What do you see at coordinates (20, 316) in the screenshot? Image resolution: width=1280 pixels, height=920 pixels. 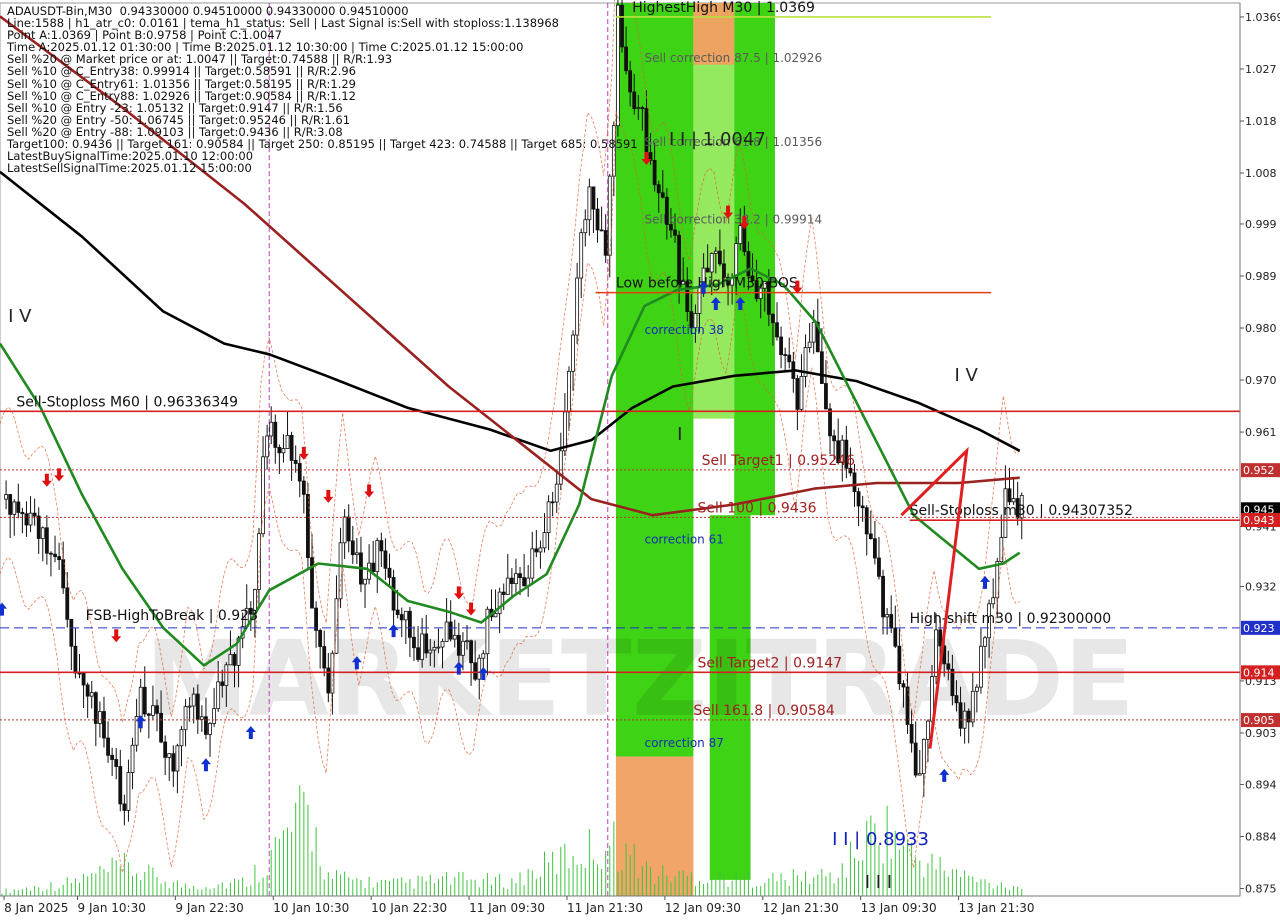 I see `wave-label-0: I V` at bounding box center [20, 316].